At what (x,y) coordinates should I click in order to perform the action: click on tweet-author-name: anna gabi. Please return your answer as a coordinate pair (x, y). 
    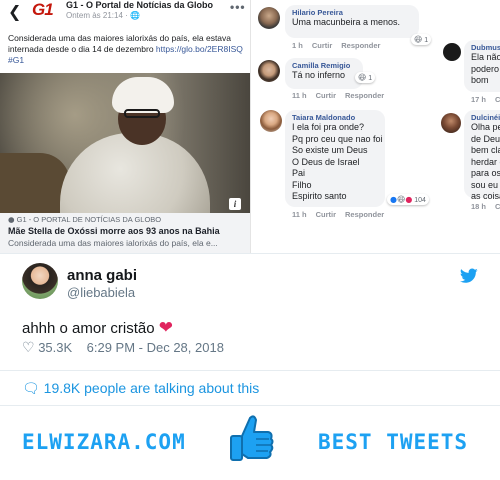
    Looking at the image, I should click on (102, 275).